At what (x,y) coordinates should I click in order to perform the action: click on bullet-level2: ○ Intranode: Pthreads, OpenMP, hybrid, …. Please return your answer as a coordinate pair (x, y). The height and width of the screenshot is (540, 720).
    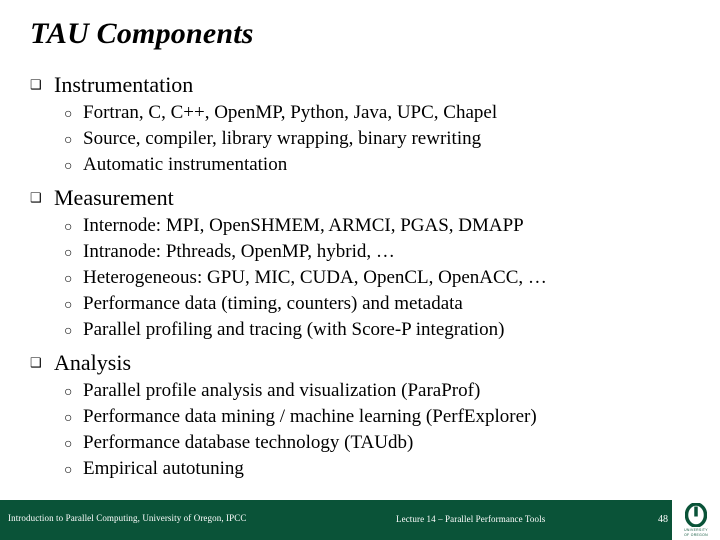
    Looking at the image, I should click on (360, 252).